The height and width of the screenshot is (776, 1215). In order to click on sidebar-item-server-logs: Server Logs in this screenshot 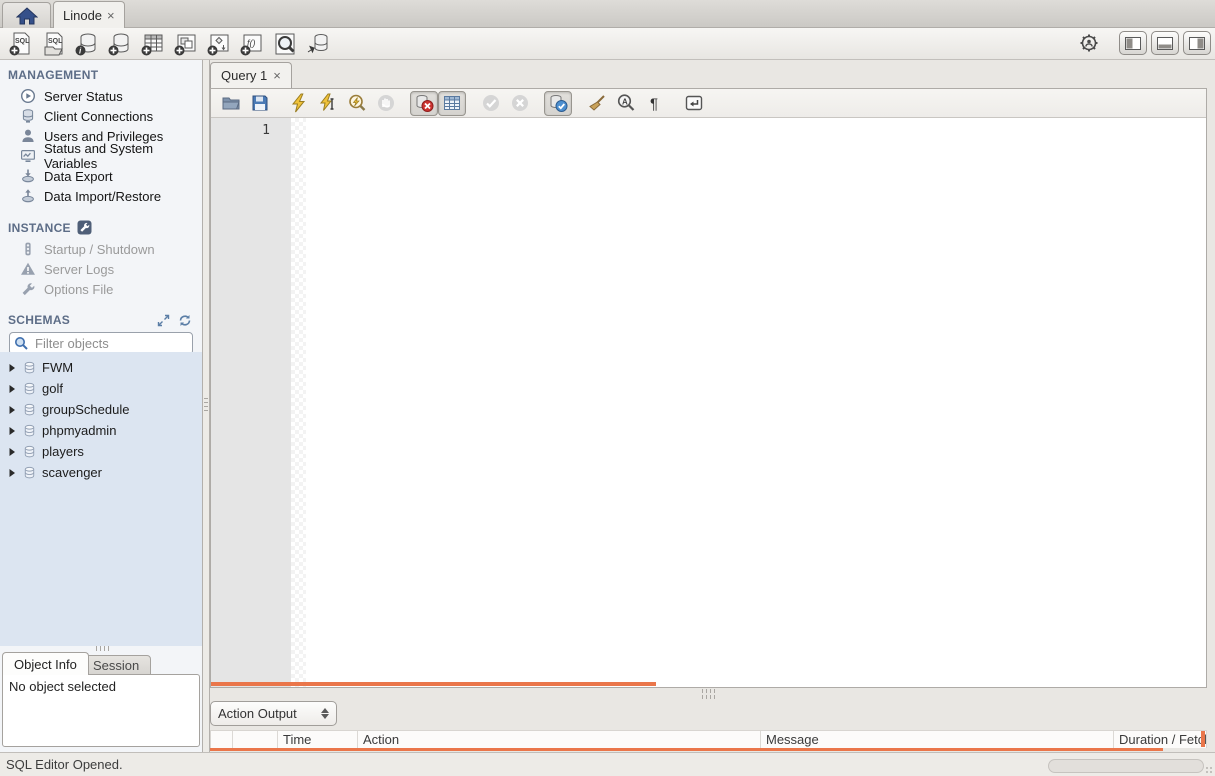, I will do `click(101, 269)`.